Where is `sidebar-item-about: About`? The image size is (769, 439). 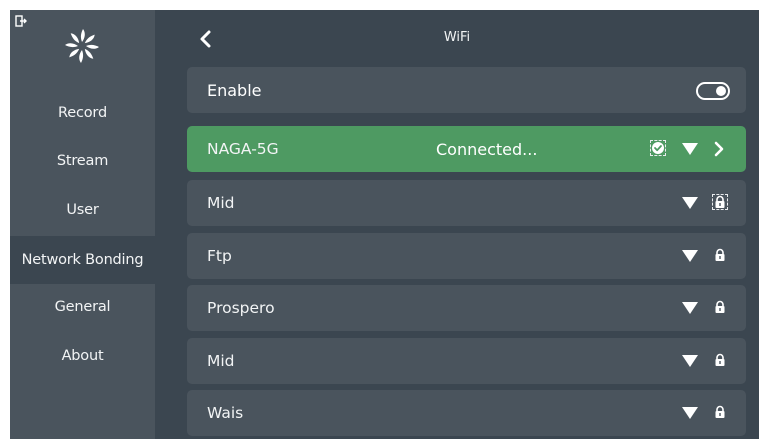 sidebar-item-about: About is located at coordinates (82, 356).